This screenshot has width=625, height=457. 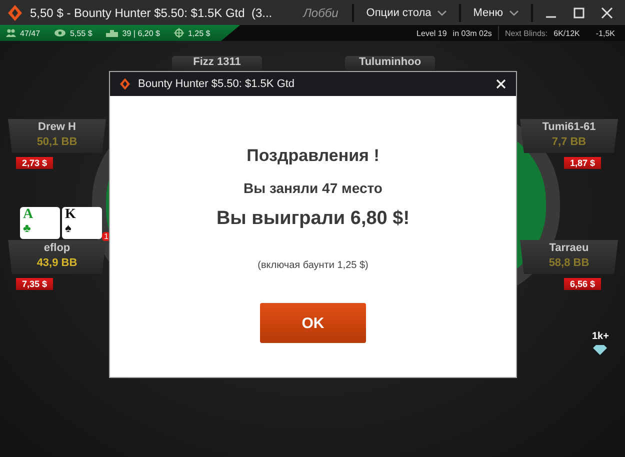 I want to click on player-plate: Tarraeu 58,8 BB, so click(x=569, y=257).